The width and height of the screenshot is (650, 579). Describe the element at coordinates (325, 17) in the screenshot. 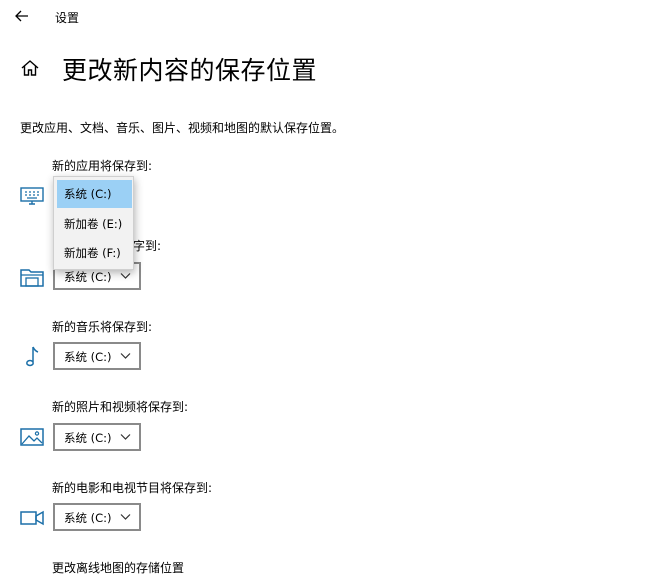

I see `title-bar: 设置` at that location.